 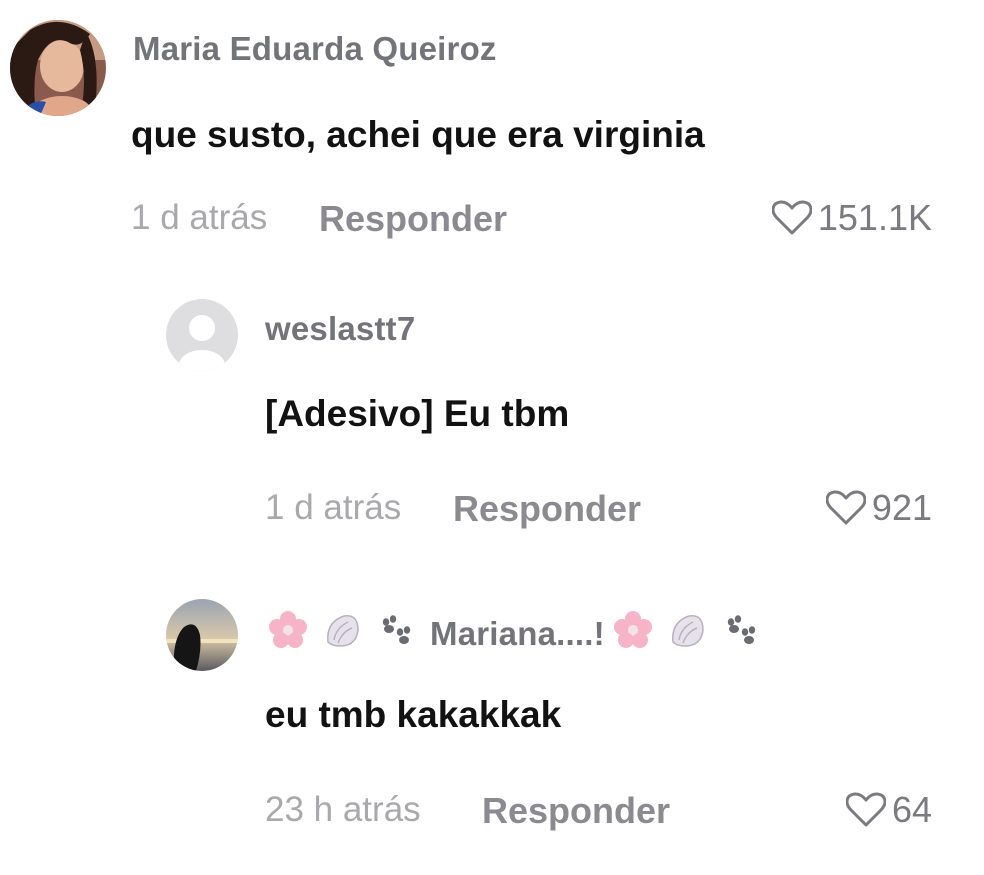 I want to click on comment-username: weslastt7, so click(x=340, y=329).